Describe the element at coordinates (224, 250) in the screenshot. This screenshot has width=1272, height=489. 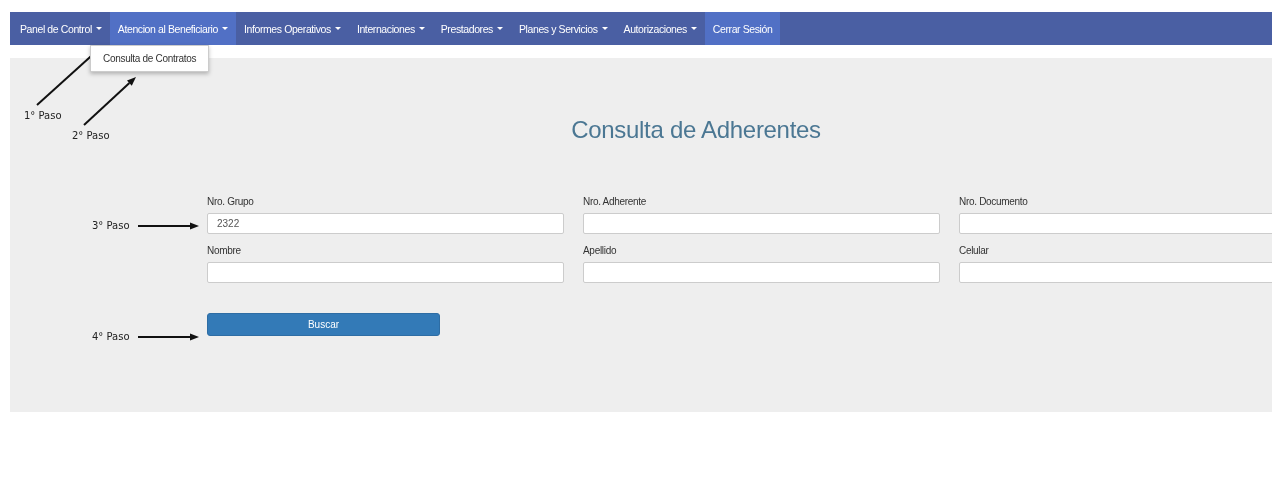
I see `field-label: Nombre` at that location.